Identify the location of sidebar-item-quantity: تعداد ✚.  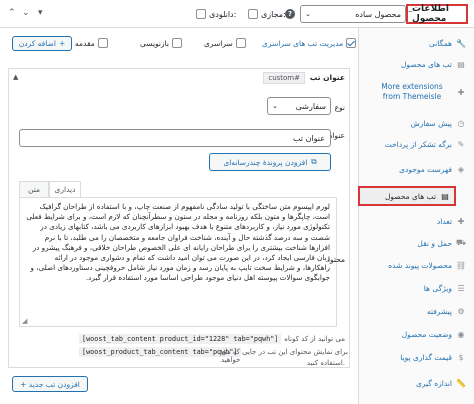
(416, 221).